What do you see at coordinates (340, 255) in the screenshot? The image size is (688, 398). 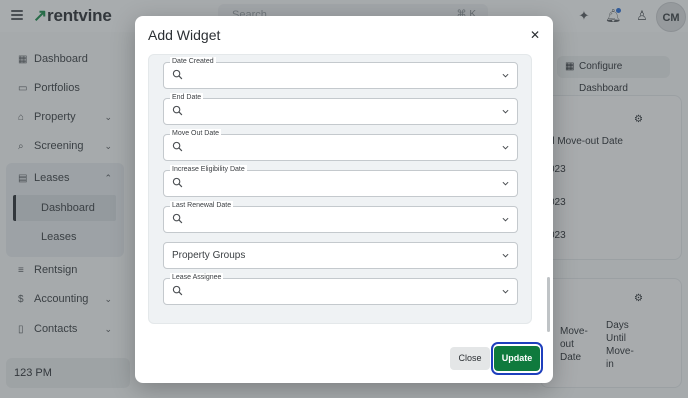 I see `property-groups-select: Property Groups` at bounding box center [340, 255].